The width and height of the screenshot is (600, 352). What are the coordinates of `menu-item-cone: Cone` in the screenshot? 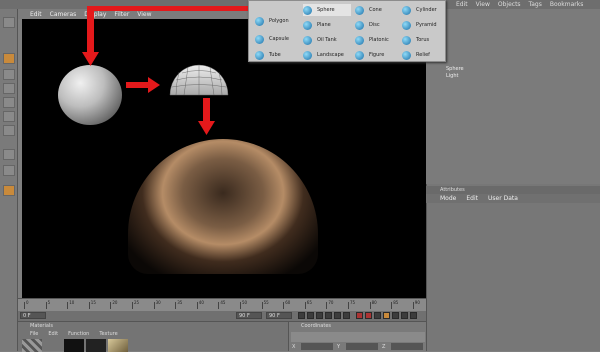 It's located at (377, 10).